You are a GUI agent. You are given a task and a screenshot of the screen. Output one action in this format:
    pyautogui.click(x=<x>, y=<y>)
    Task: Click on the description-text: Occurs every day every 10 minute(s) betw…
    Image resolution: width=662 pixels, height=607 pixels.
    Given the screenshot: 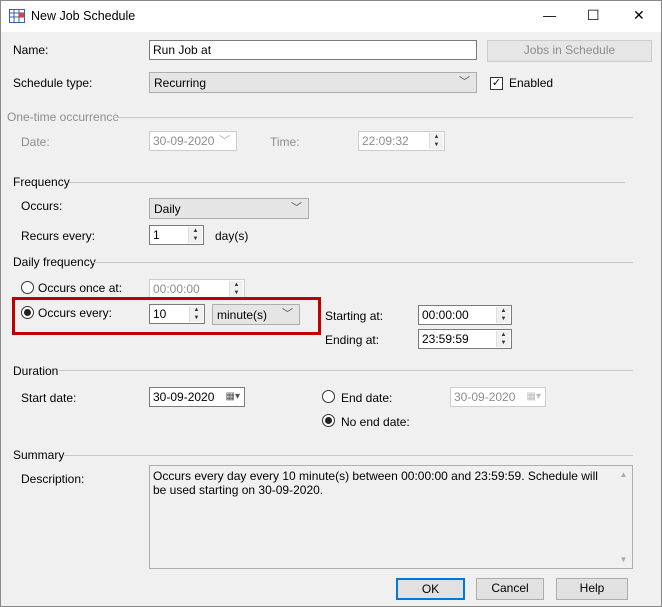 What is the action you would take?
    pyautogui.click(x=375, y=483)
    